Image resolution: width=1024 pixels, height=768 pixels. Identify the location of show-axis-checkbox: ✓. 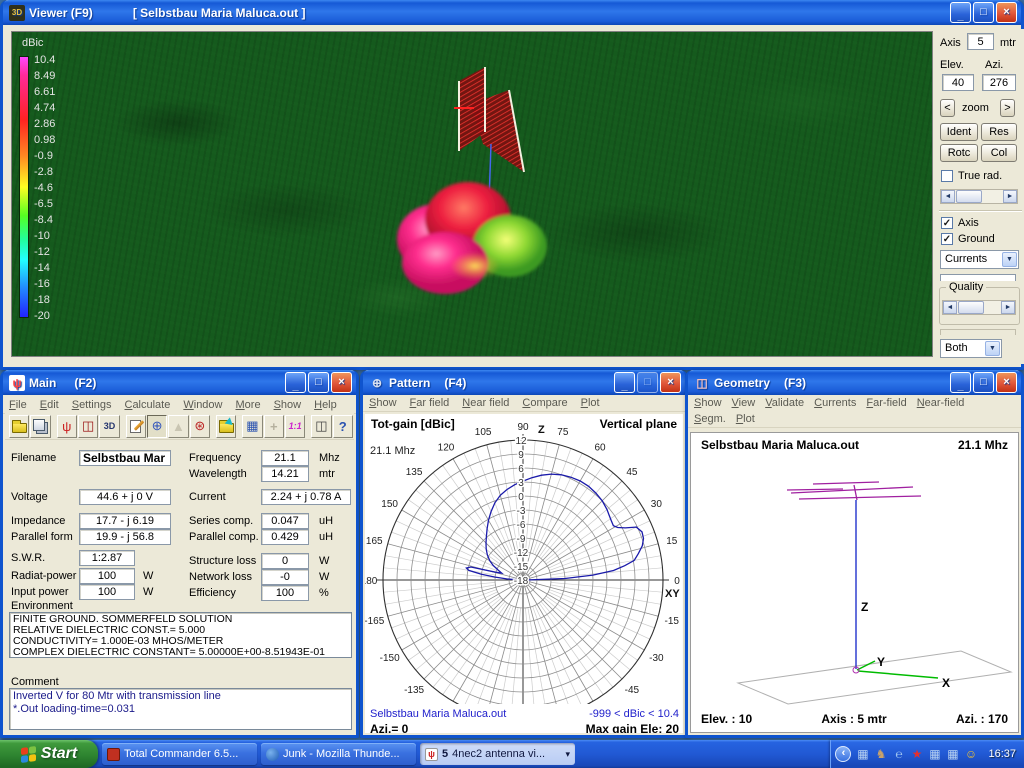
(947, 223).